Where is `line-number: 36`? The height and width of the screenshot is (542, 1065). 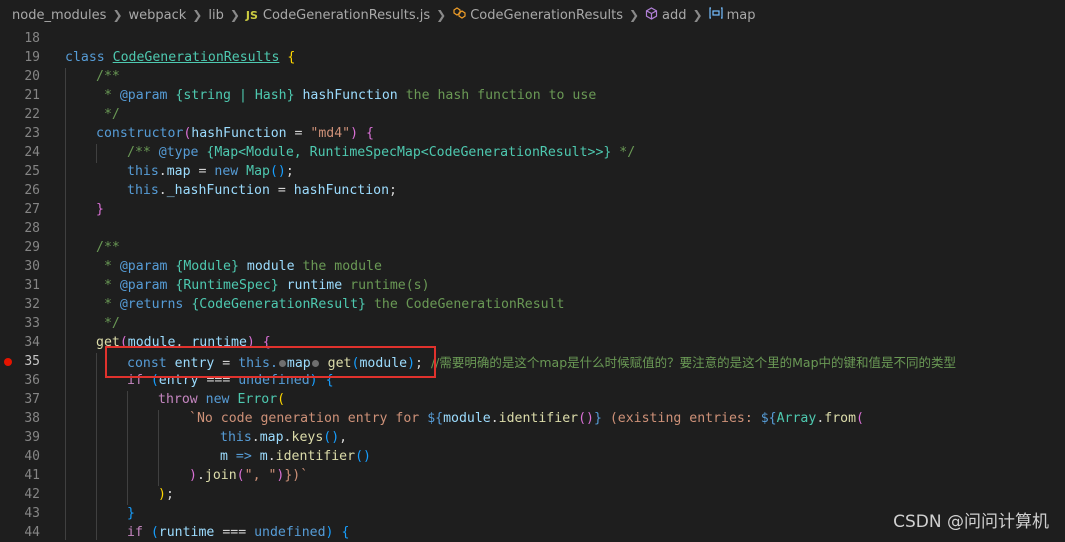
line-number: 36 is located at coordinates (32, 380).